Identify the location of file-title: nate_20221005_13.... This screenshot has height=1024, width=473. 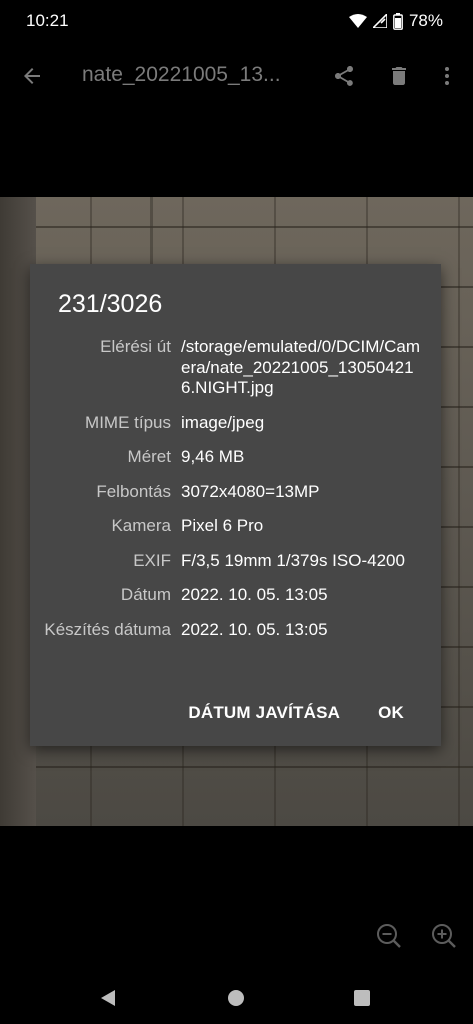
(181, 74).